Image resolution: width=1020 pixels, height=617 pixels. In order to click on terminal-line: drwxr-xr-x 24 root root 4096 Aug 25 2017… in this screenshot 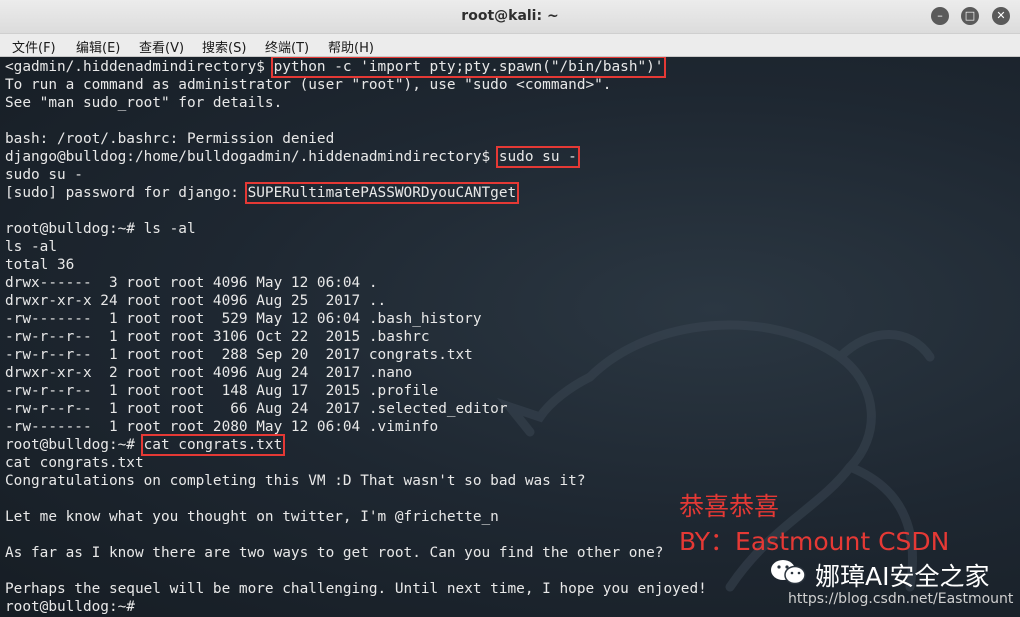, I will do `click(356, 301)`.